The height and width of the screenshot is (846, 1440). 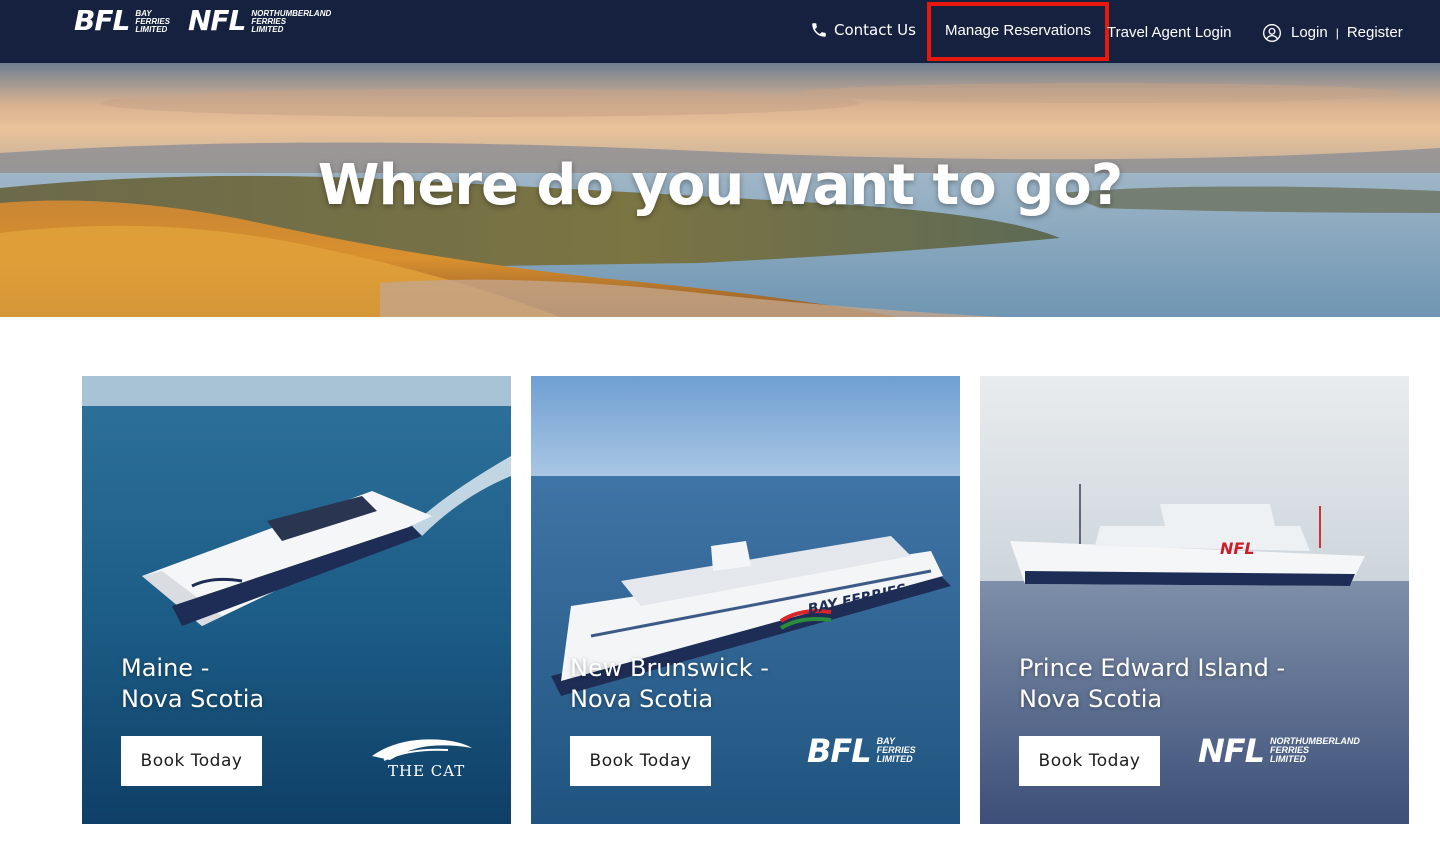 What do you see at coordinates (669, 684) in the screenshot?
I see `route-title: New Brunswick - Nova Scotia` at bounding box center [669, 684].